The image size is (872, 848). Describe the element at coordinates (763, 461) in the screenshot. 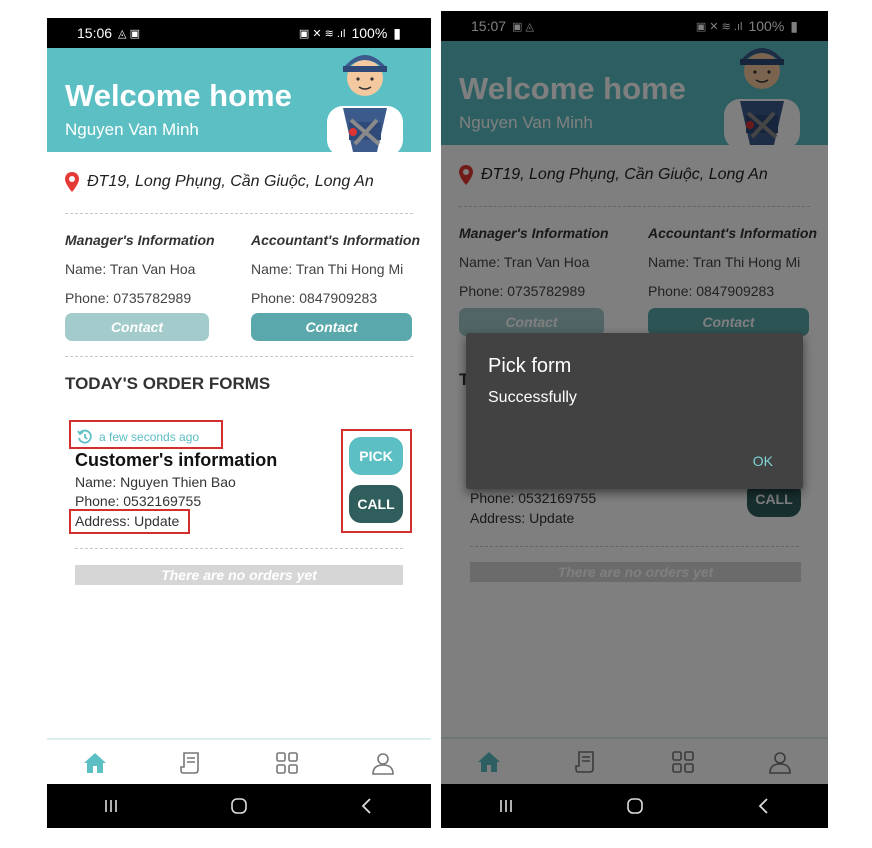

I see `dialog-ok-button: OK` at that location.